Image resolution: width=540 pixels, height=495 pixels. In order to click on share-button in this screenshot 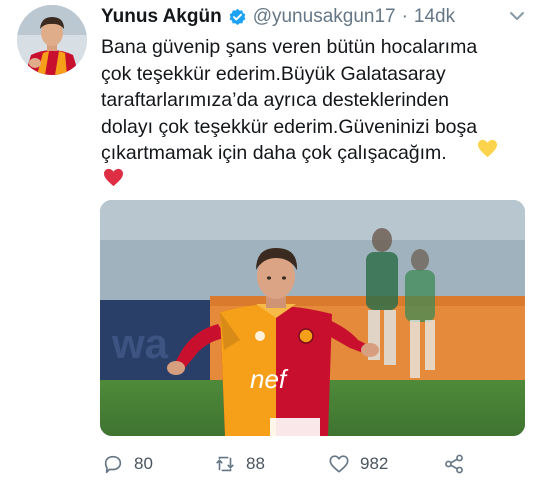, I will do `click(454, 464)`.